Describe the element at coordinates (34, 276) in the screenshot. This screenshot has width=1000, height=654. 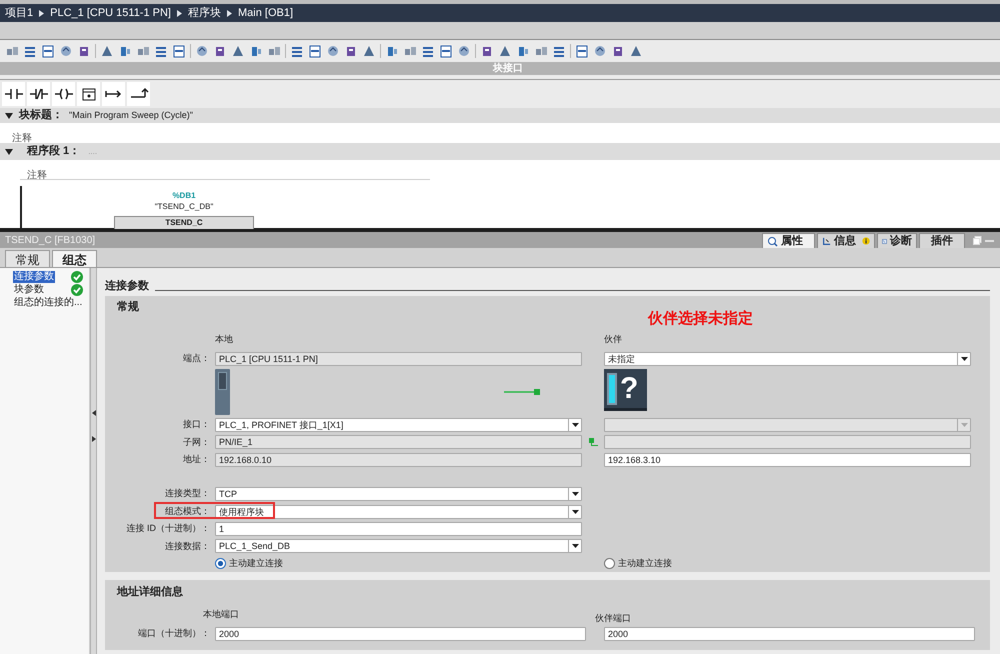
I see `nav-item: 连接参数` at that location.